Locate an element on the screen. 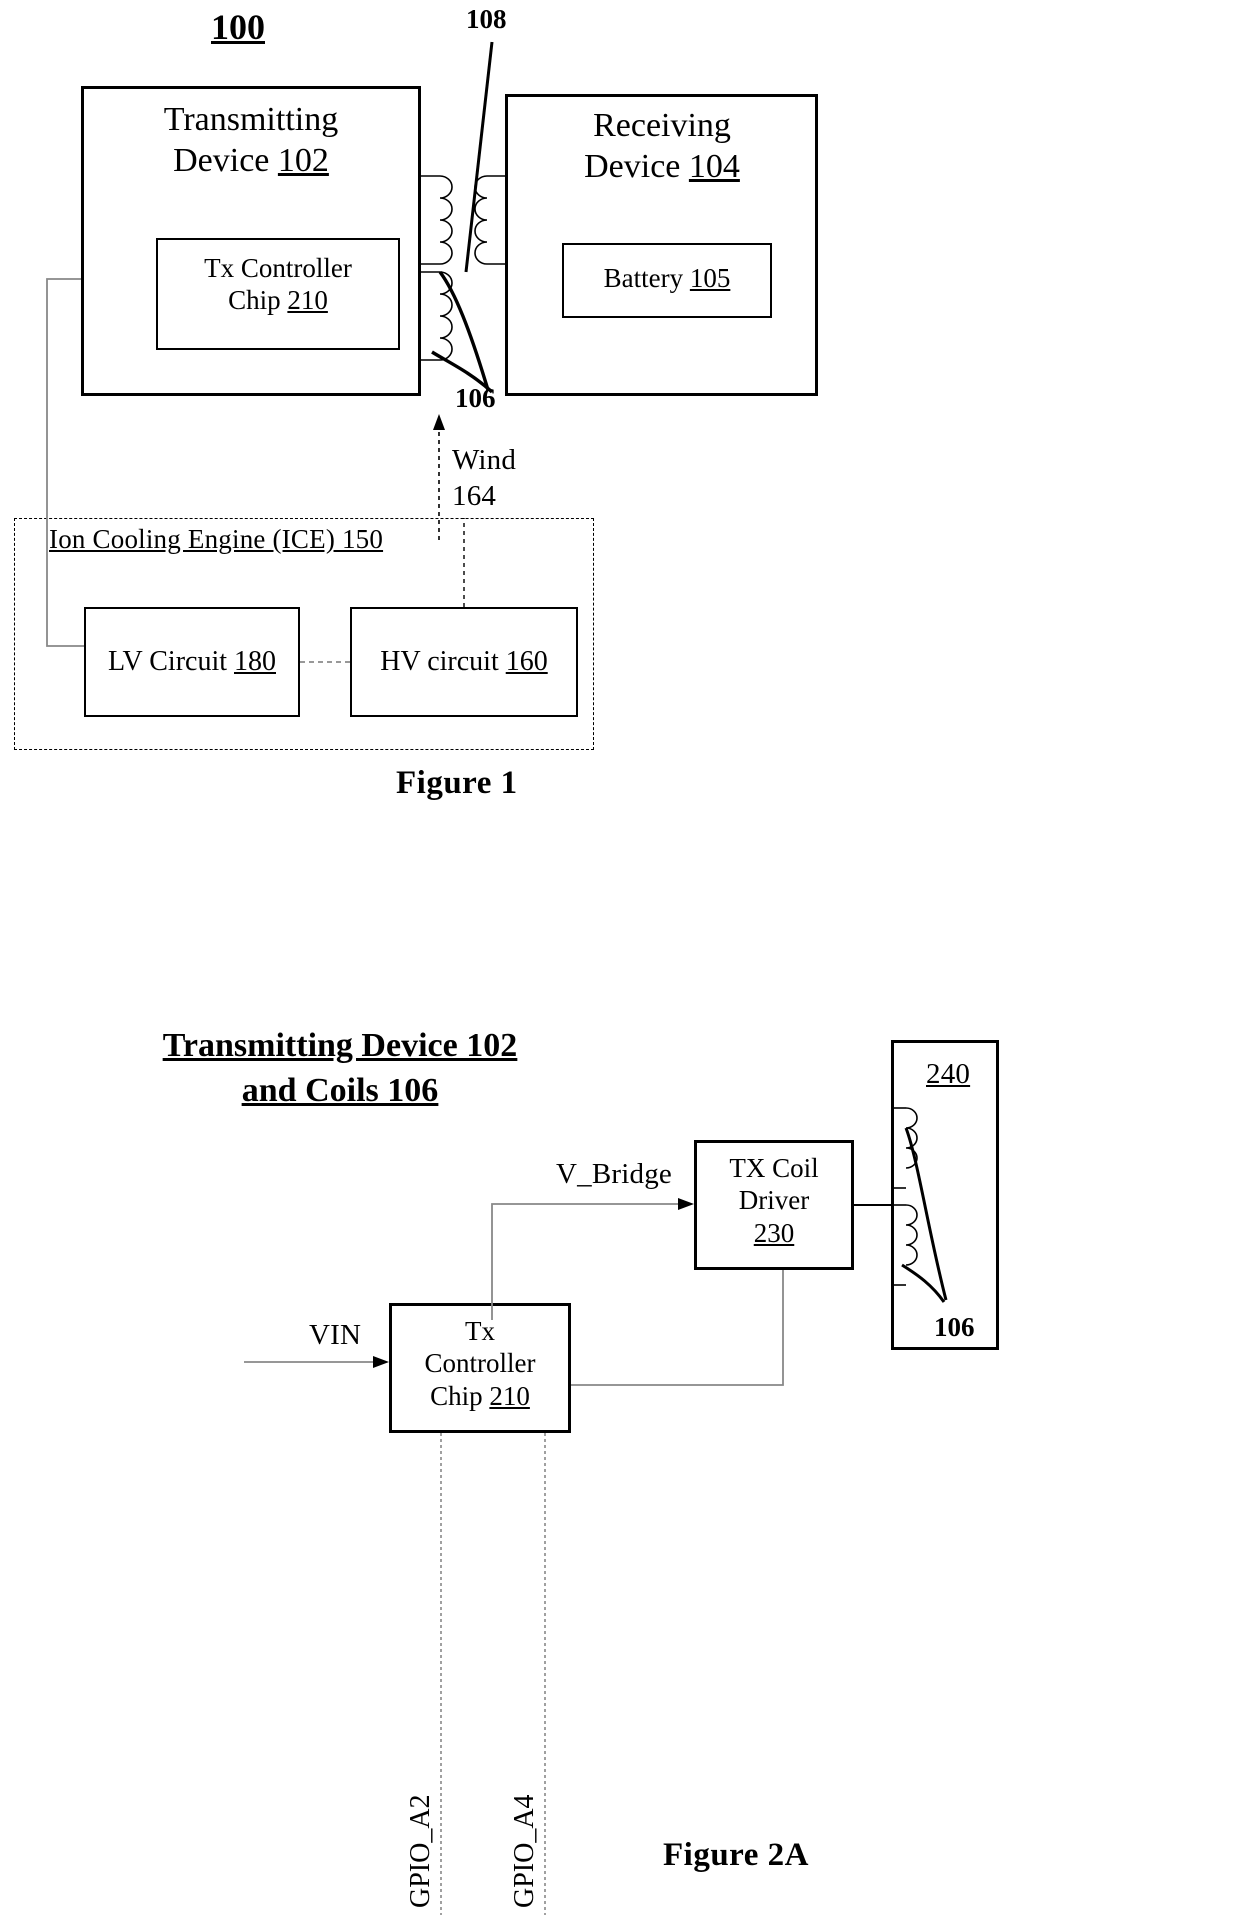 The image size is (1240, 1921). figure-2a-title-line2: and Coils 106 is located at coordinates (340, 1090).